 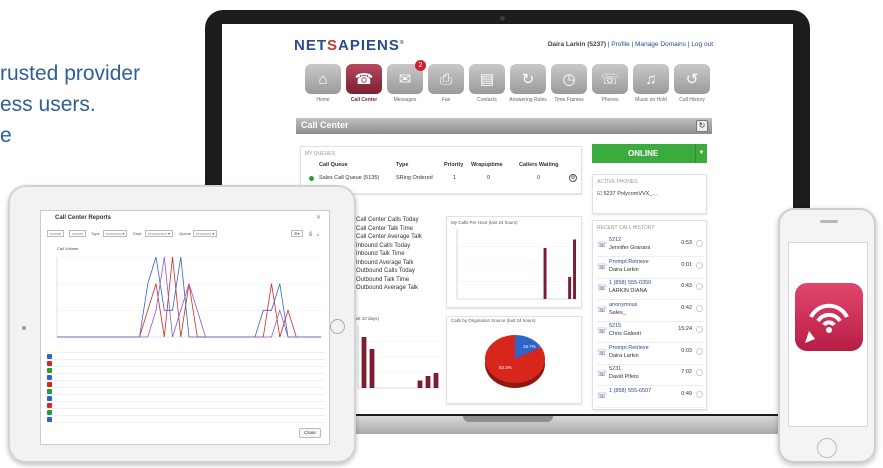 What do you see at coordinates (364, 79) in the screenshot?
I see `nav-button: ☎` at bounding box center [364, 79].